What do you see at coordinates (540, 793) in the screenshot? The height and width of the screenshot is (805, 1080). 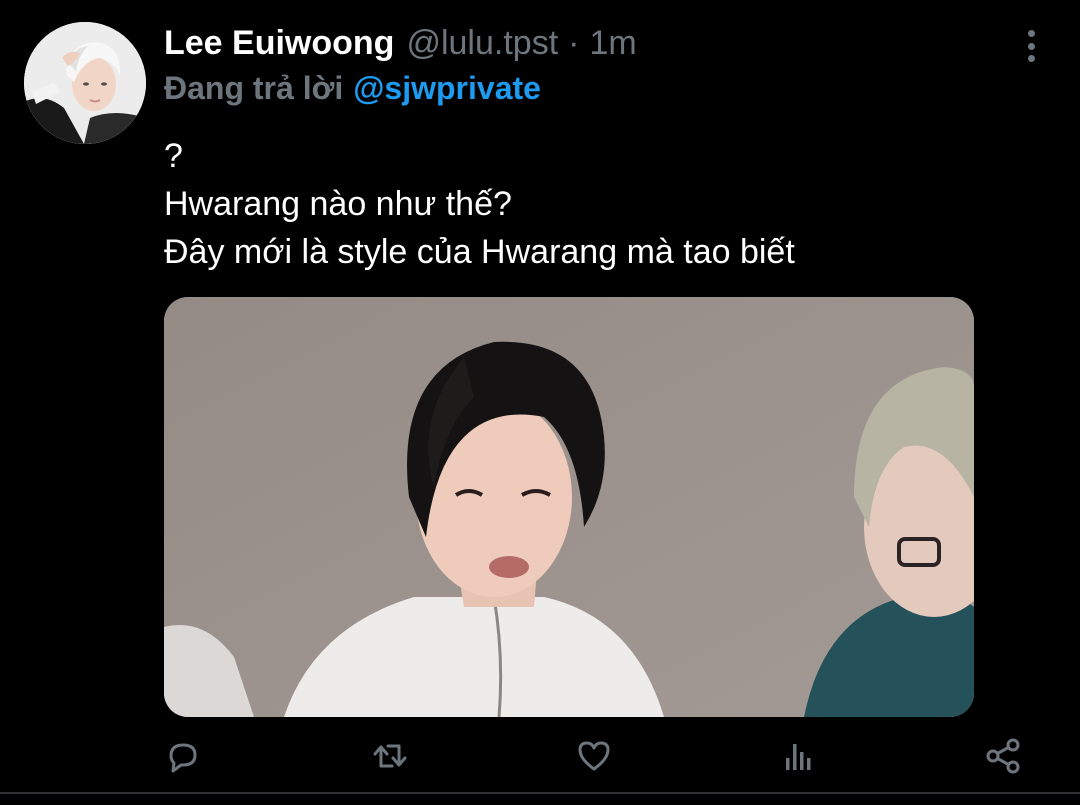 I see `divider` at bounding box center [540, 793].